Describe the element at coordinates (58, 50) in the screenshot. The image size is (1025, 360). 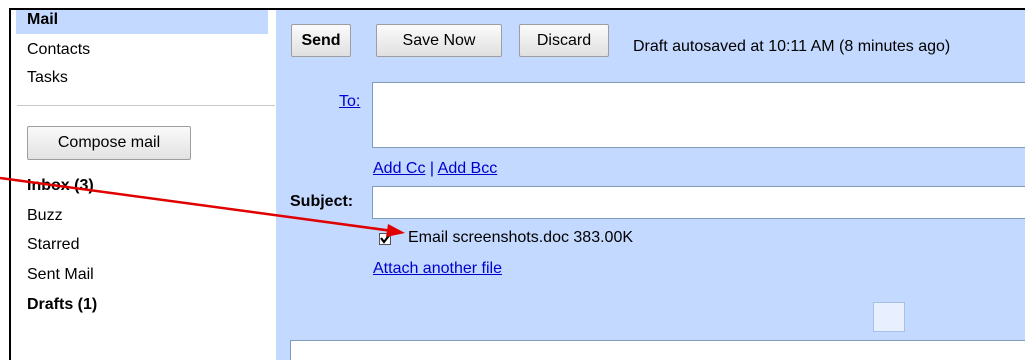
I see `nav-contacts: Contacts` at that location.